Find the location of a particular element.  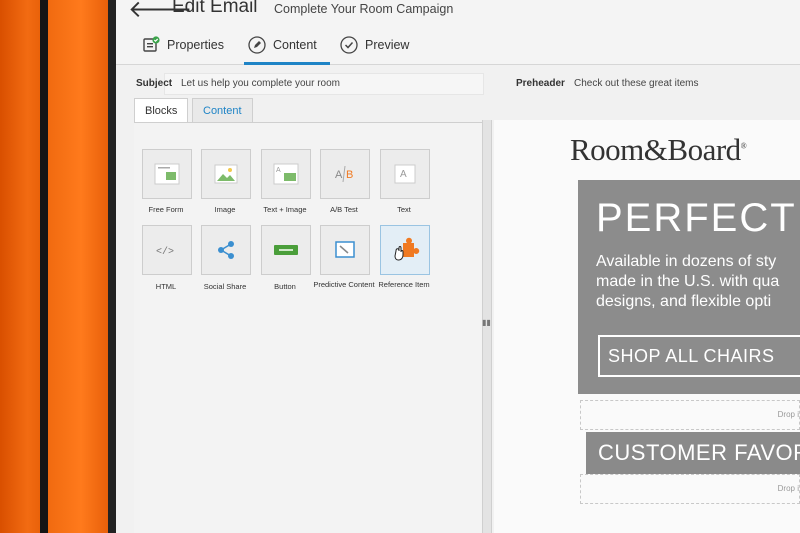

block-button is located at coordinates (286, 250).